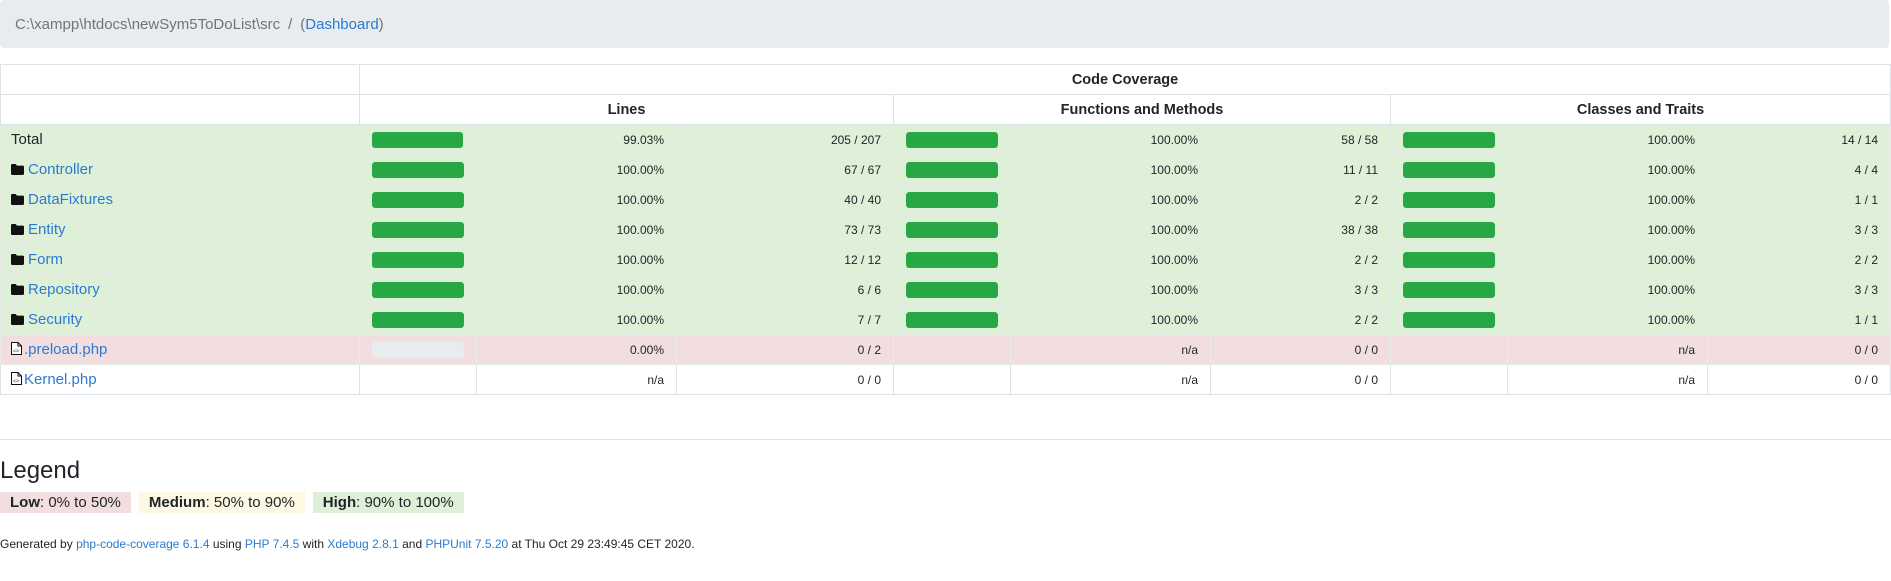 The height and width of the screenshot is (581, 1891). I want to click on row-name-cell: Total, so click(180, 139).